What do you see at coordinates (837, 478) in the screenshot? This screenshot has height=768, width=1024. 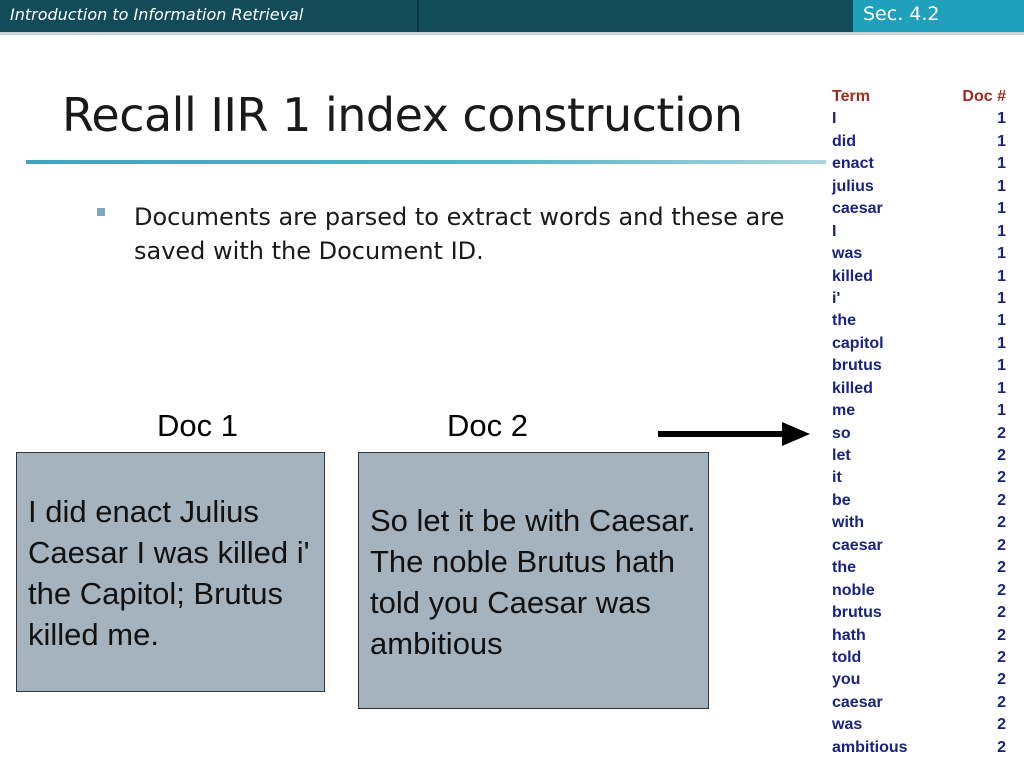 I see `term-cell: it` at bounding box center [837, 478].